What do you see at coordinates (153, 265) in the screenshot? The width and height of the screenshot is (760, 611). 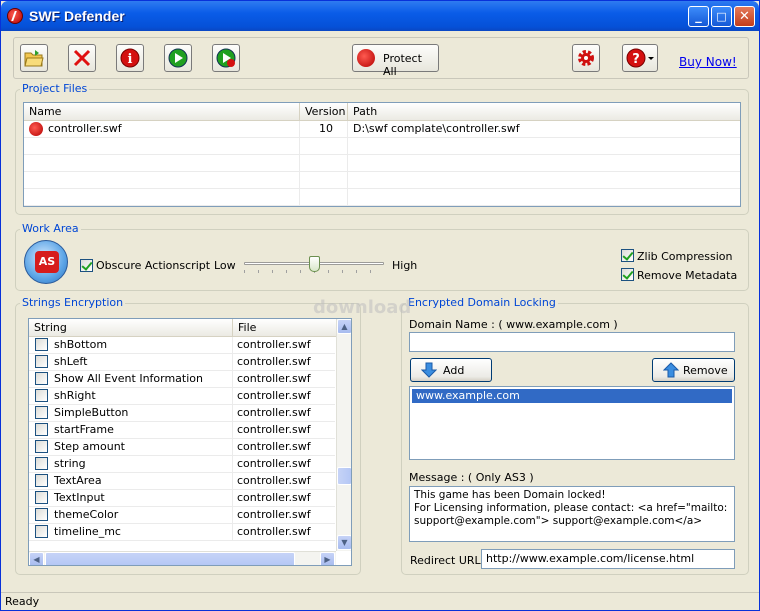 I see `obscure-label: Obscure Actionscript` at bounding box center [153, 265].